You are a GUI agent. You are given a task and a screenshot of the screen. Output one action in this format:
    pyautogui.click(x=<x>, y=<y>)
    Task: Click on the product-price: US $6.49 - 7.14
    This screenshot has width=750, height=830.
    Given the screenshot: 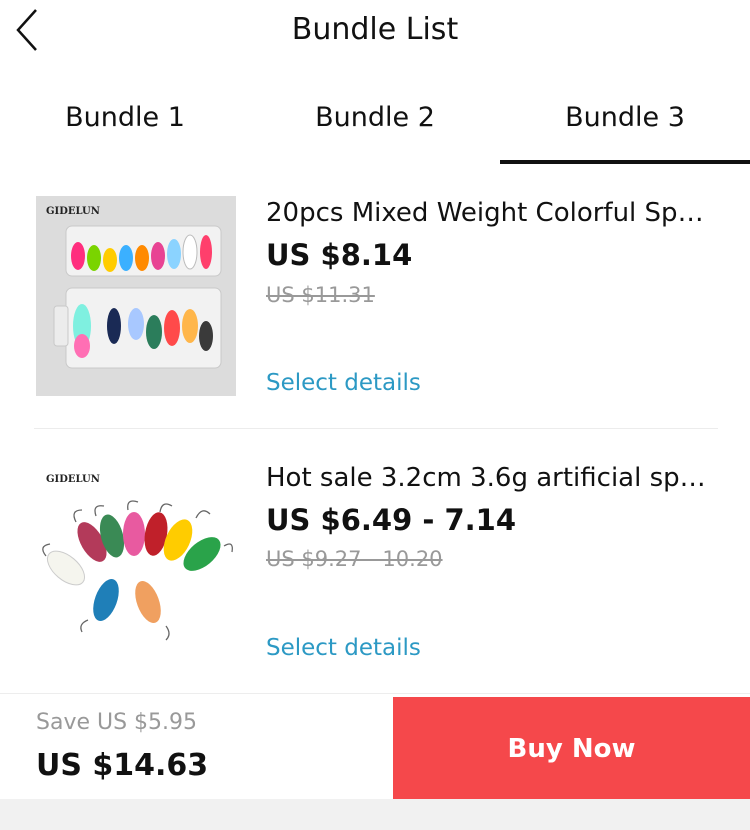 What is the action you would take?
    pyautogui.click(x=391, y=520)
    